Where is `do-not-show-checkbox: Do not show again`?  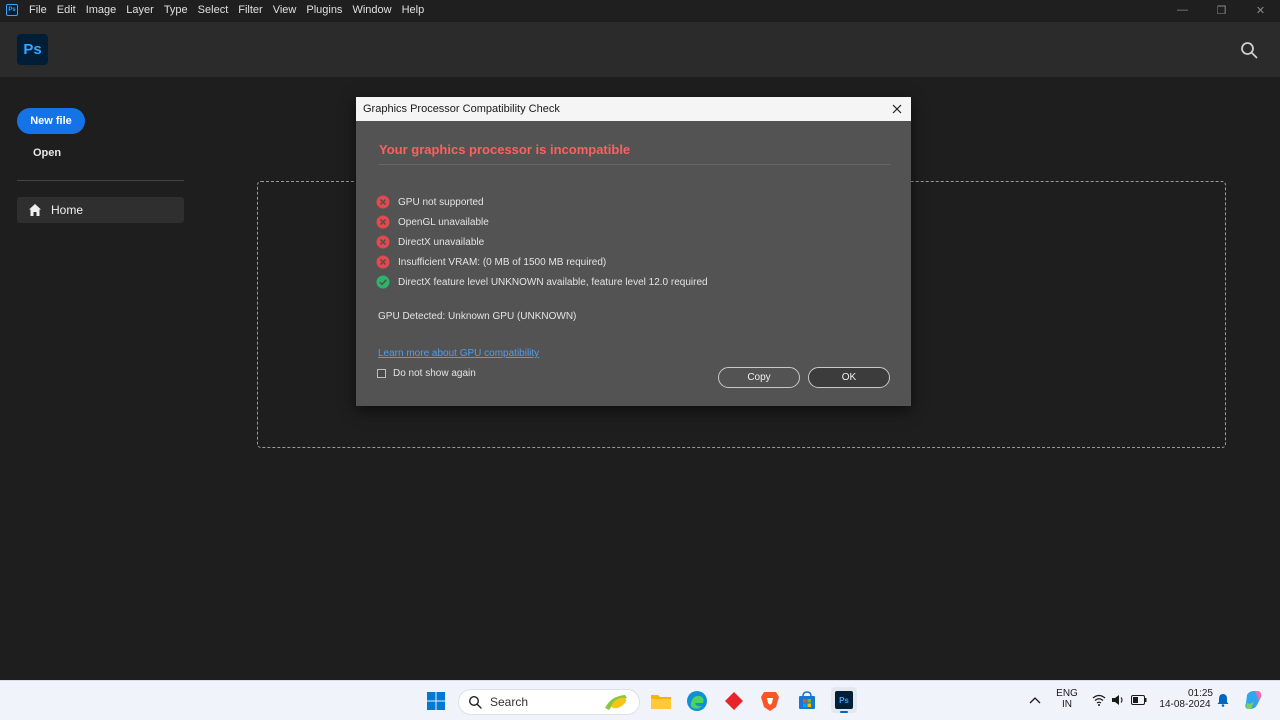 do-not-show-checkbox: Do not show again is located at coordinates (426, 373).